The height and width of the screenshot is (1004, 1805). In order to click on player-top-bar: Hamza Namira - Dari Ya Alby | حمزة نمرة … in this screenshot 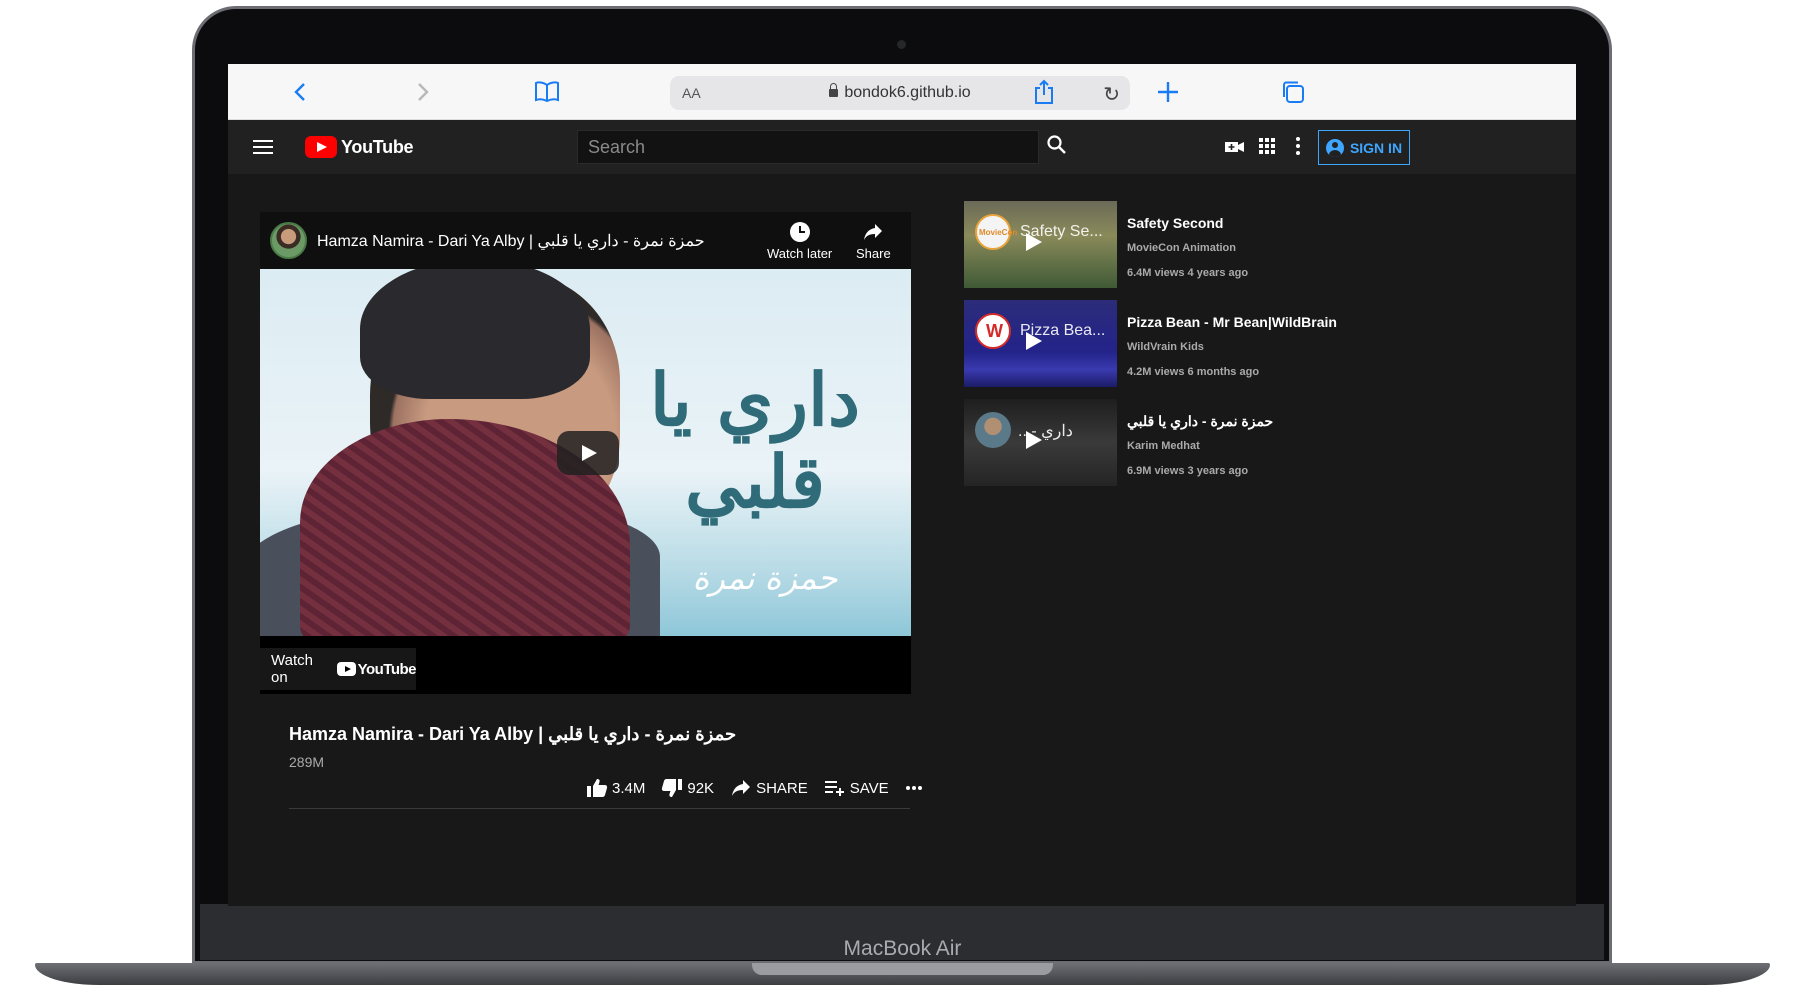, I will do `click(585, 240)`.